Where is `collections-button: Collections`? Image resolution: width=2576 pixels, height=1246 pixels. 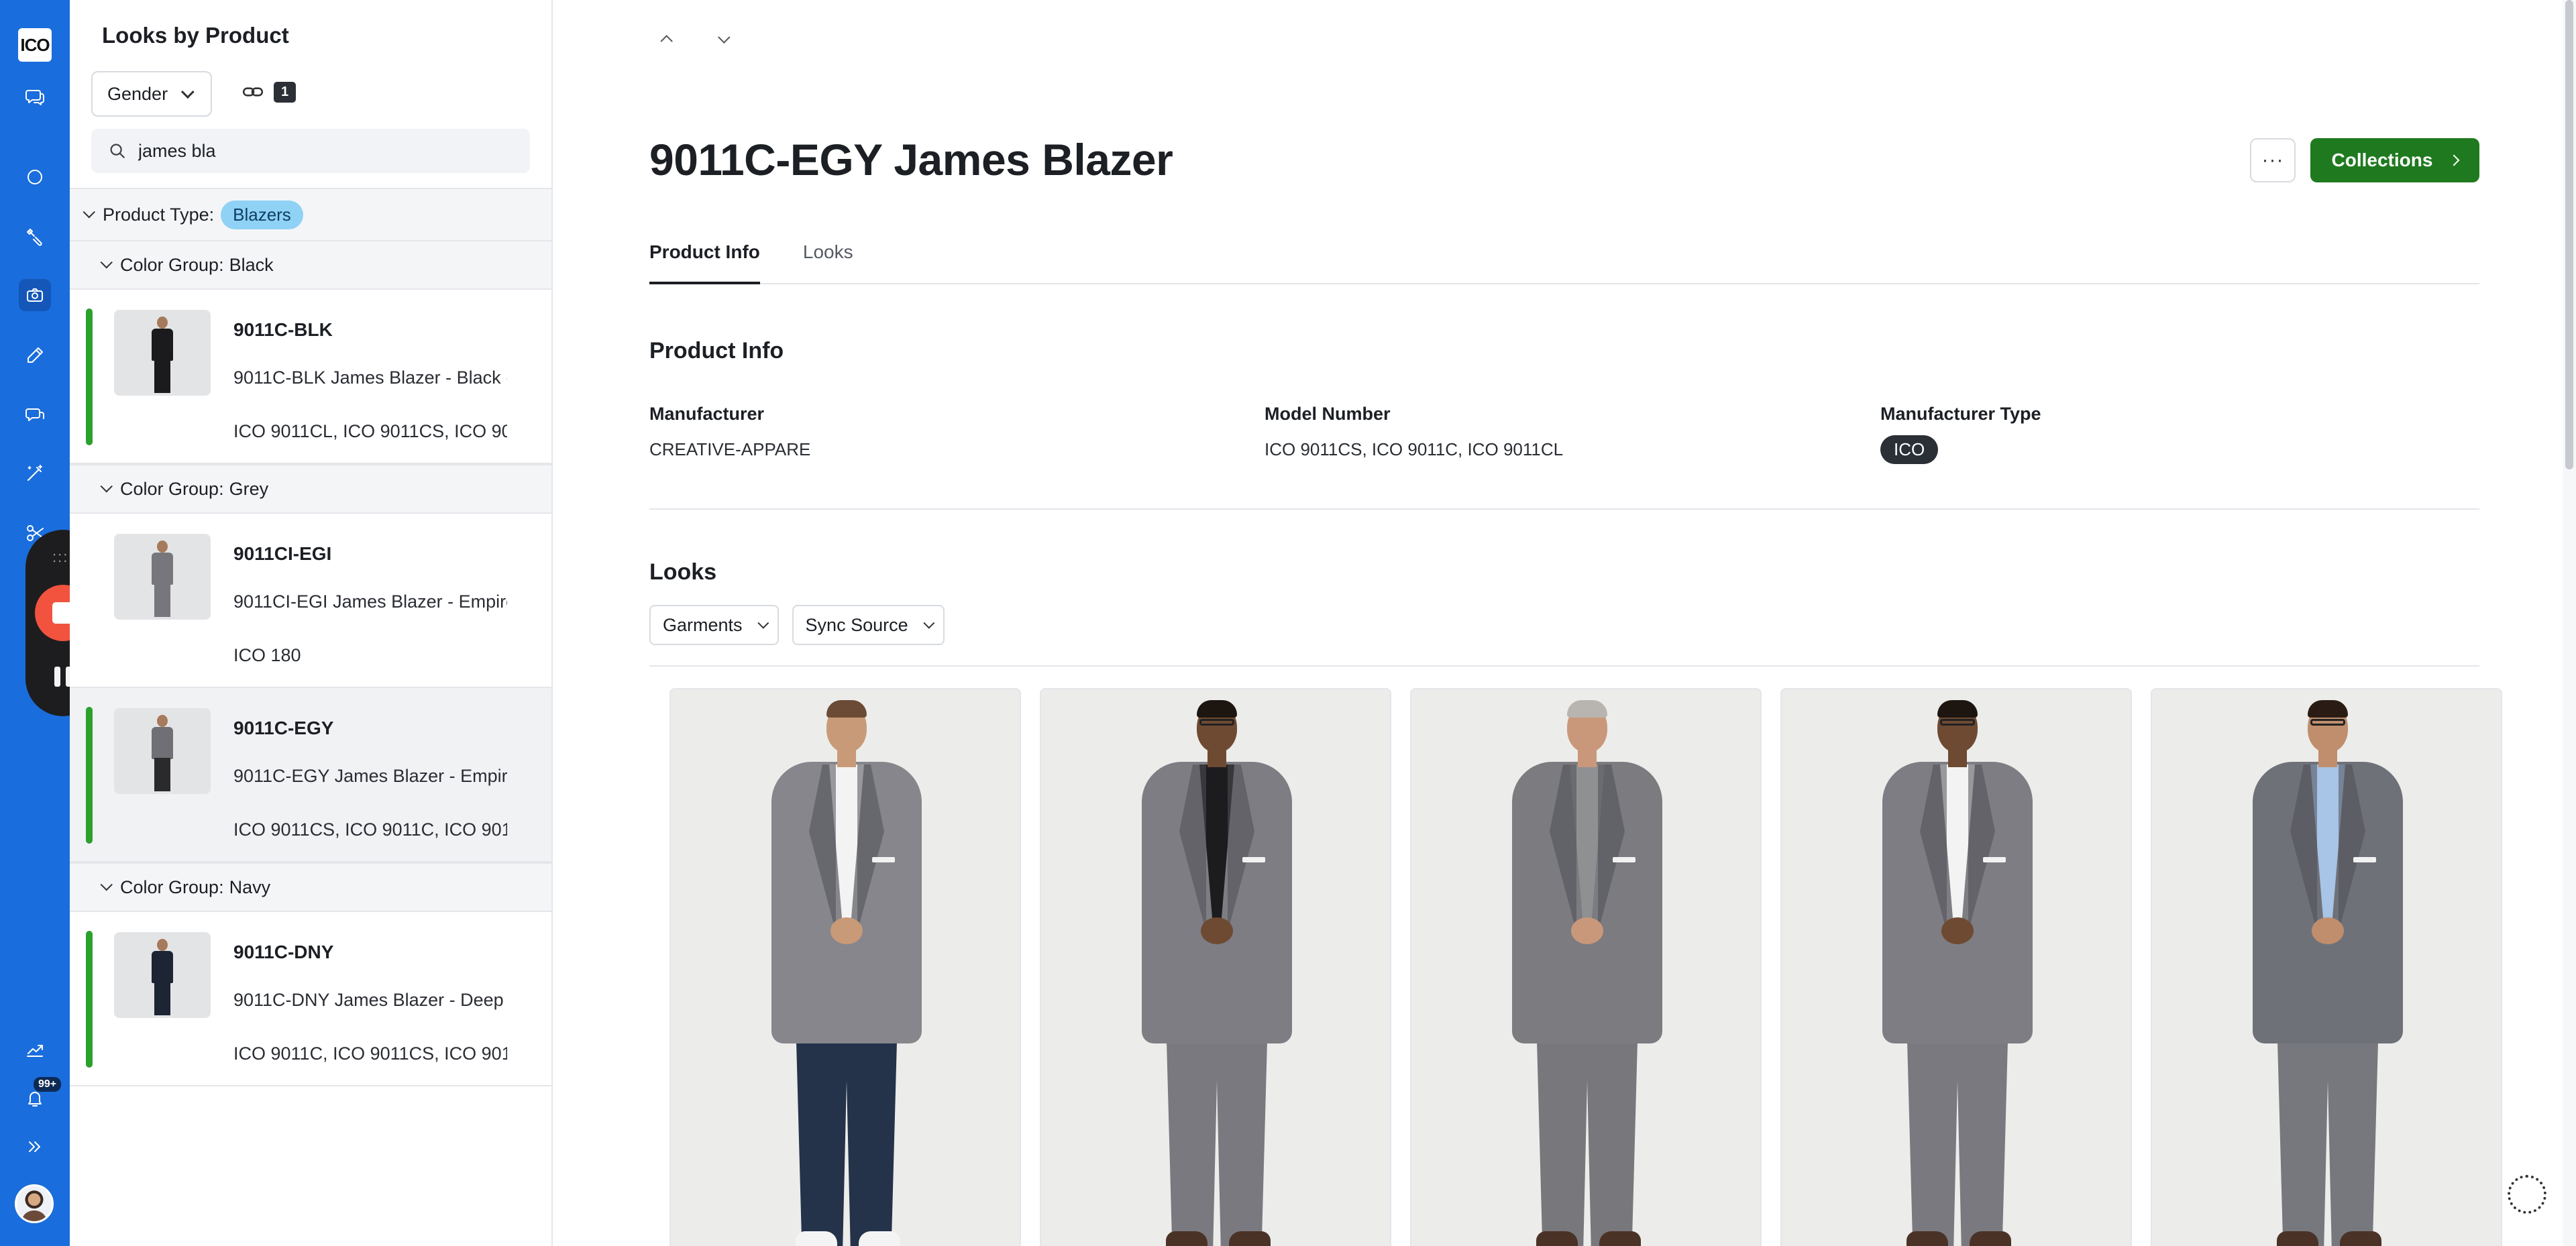
collections-button: Collections is located at coordinates (2394, 160).